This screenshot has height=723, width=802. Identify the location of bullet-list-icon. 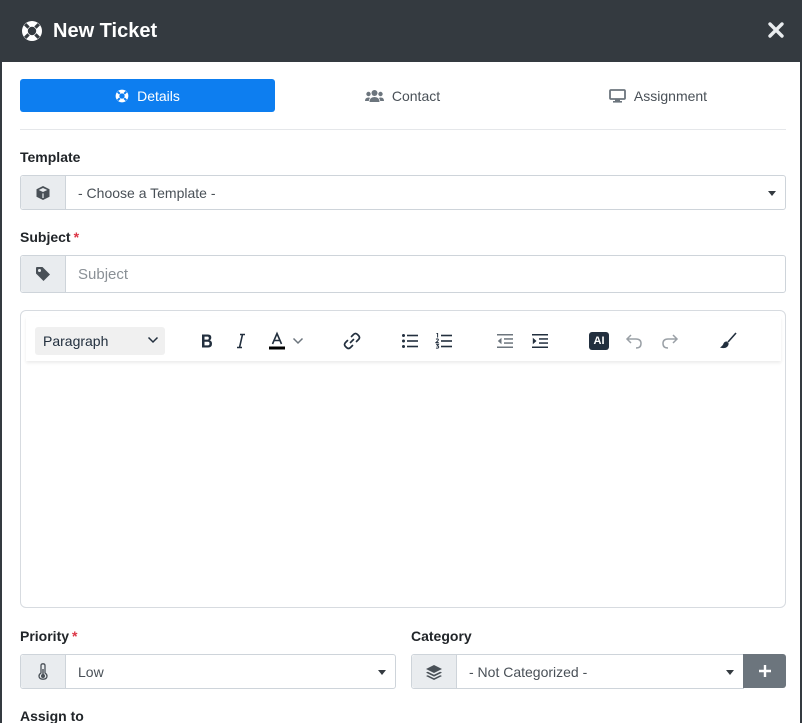
(410, 341).